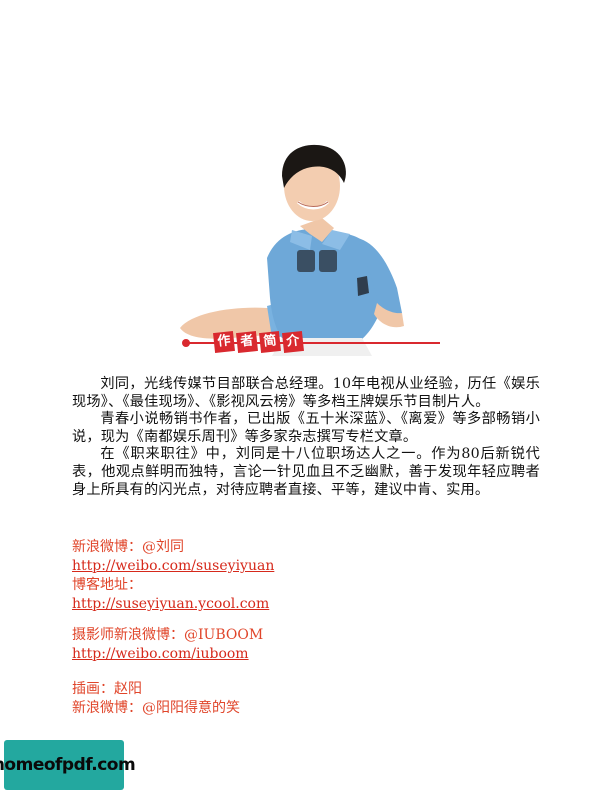 The width and height of the screenshot is (612, 792). I want to click on photographer-links: 摄影师新浪微博：@IUBOOM http://weibo.com/iuboom, so click(307, 645).